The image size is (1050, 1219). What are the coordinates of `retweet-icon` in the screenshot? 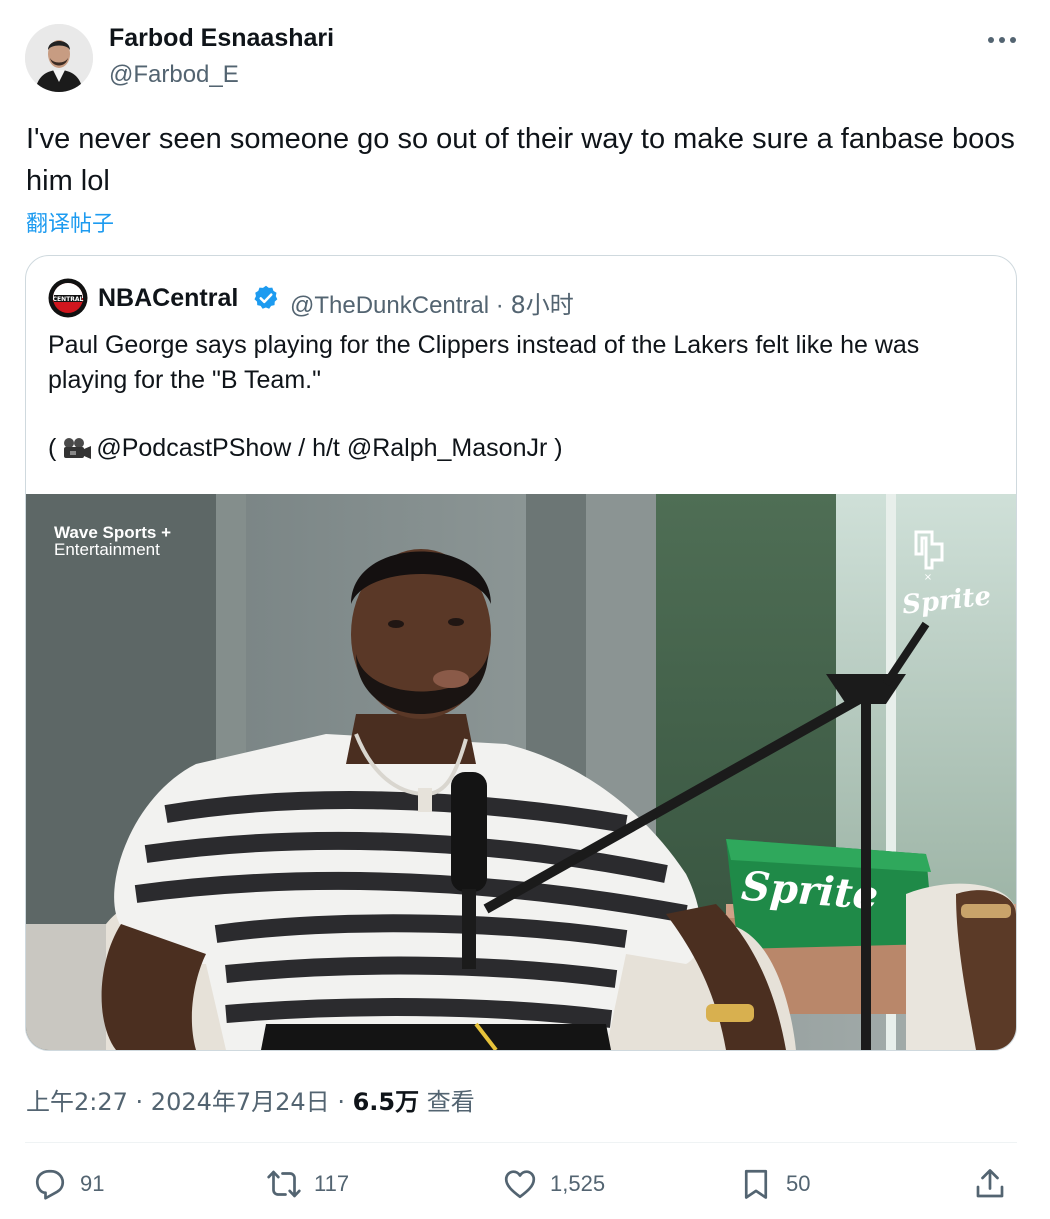 It's located at (284, 1184).